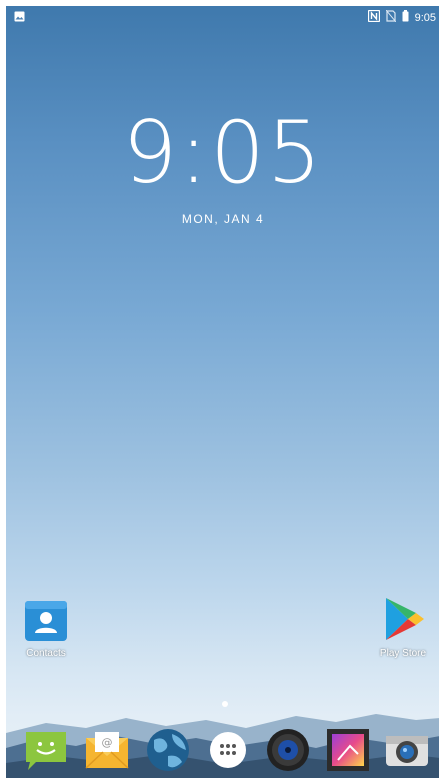 The height and width of the screenshot is (778, 439). Describe the element at coordinates (222, 219) in the screenshot. I see `clock-widget-date: MON, JAN 4` at that location.